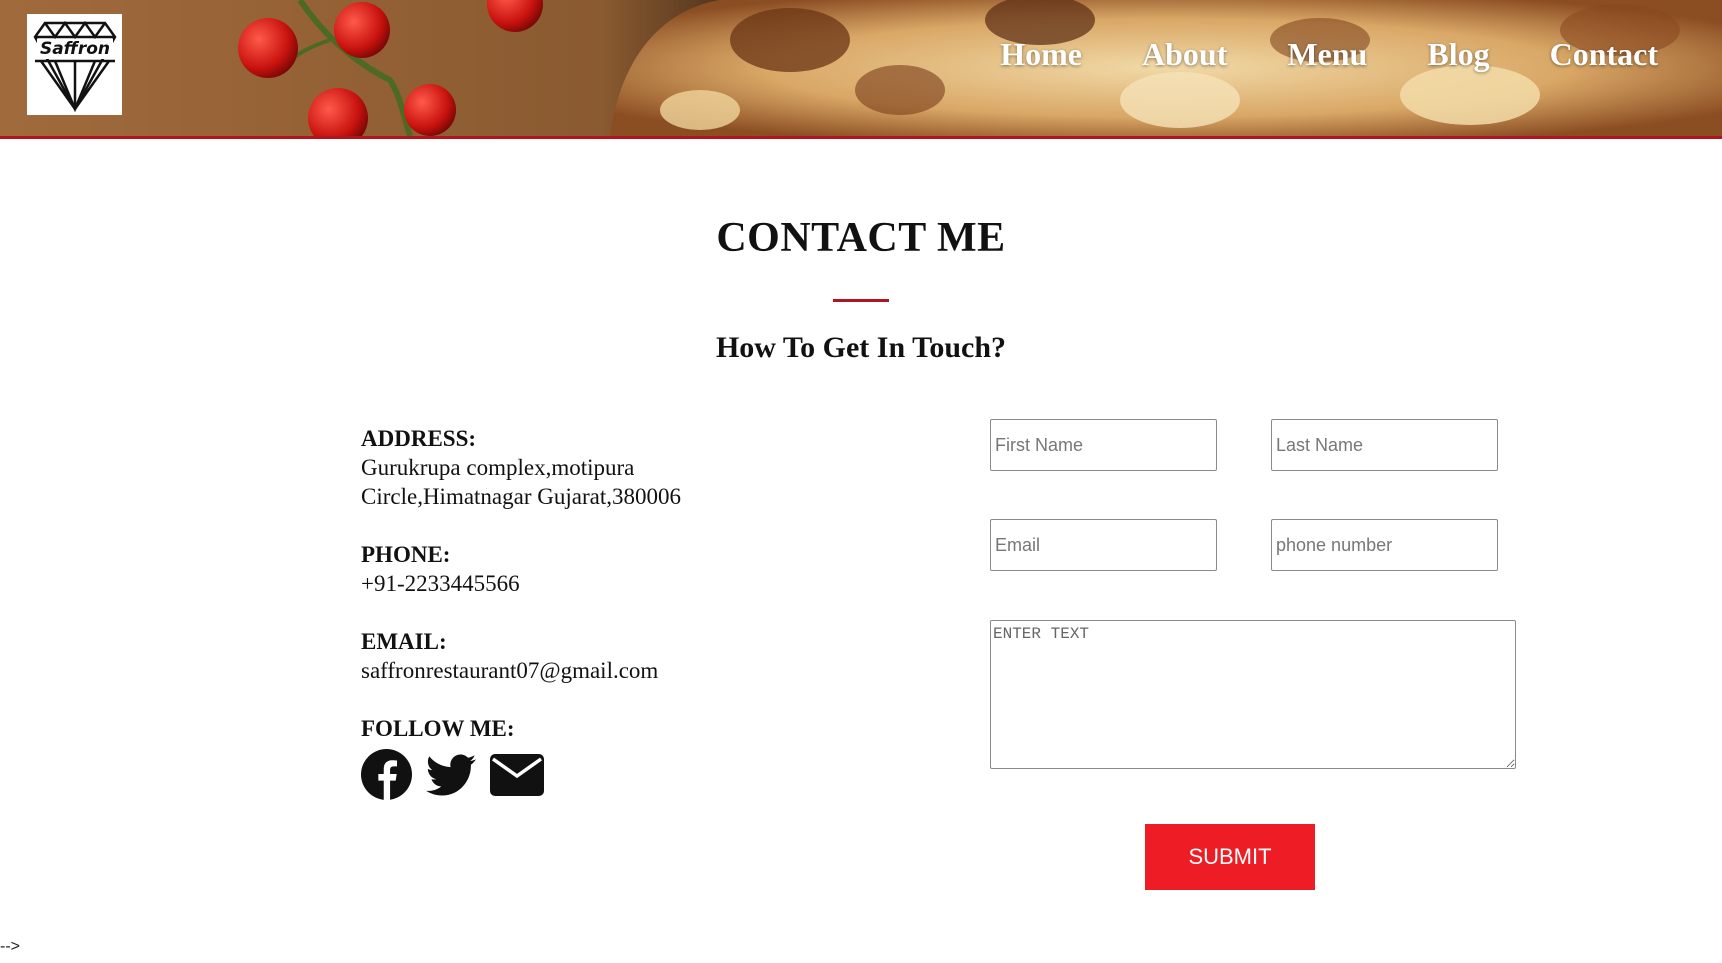 This screenshot has height=963, width=1722. I want to click on main-nav: Home About Menu Blog Contact, so click(1299, 54).